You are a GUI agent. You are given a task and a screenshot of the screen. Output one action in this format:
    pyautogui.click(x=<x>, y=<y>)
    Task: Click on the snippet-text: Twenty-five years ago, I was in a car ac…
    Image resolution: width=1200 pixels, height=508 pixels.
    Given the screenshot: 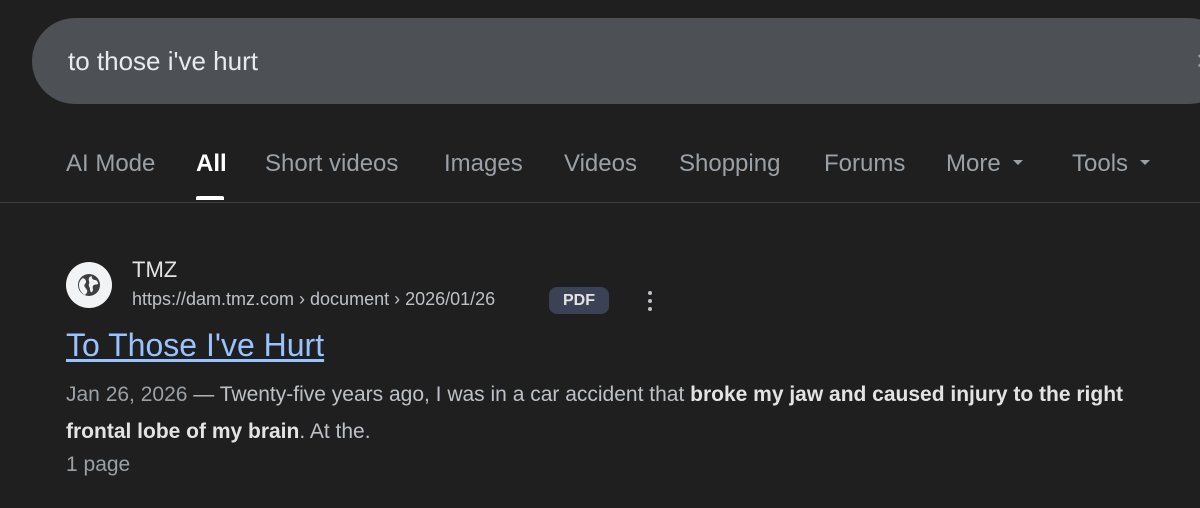 What is the action you would take?
    pyautogui.click(x=455, y=394)
    